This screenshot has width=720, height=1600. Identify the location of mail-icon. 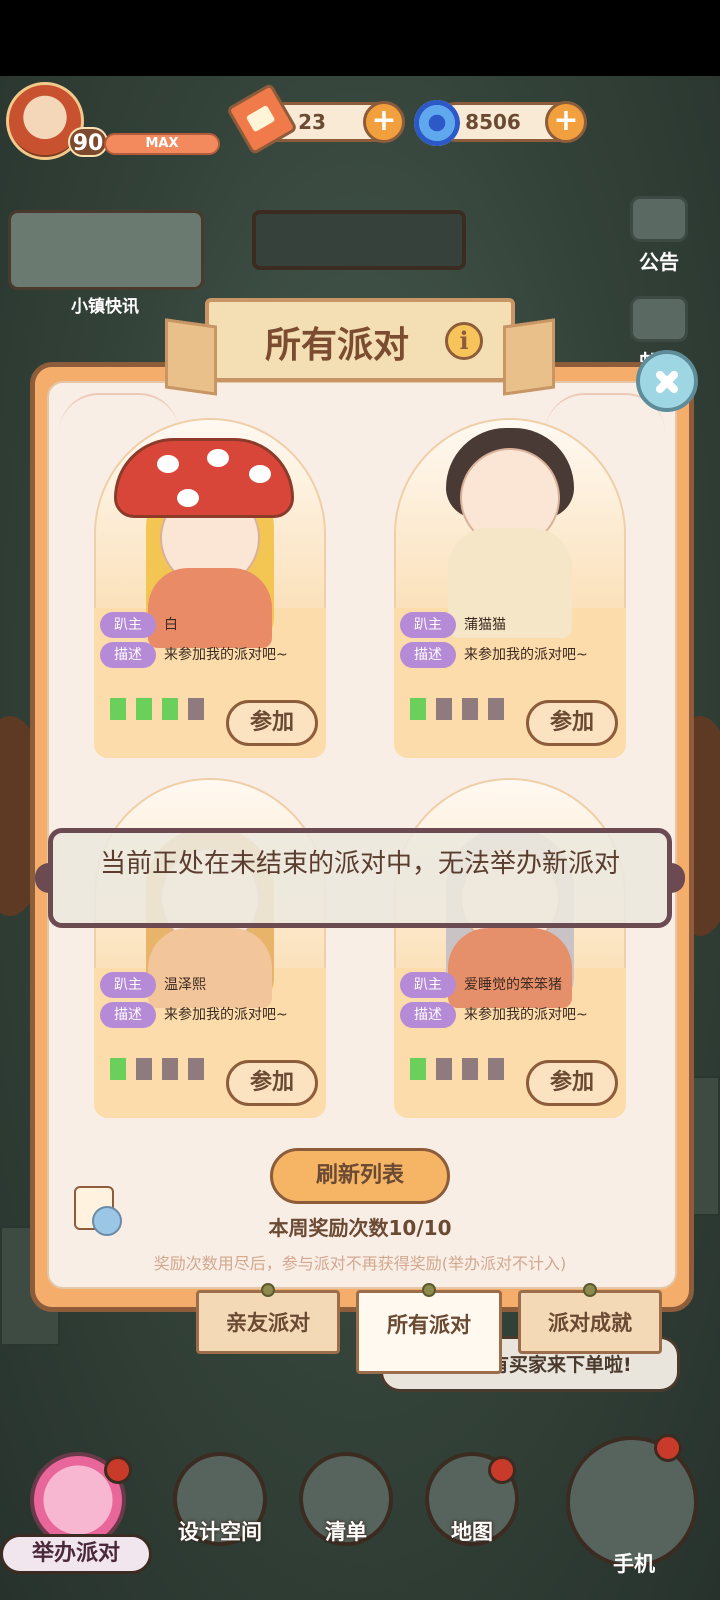
(659, 319).